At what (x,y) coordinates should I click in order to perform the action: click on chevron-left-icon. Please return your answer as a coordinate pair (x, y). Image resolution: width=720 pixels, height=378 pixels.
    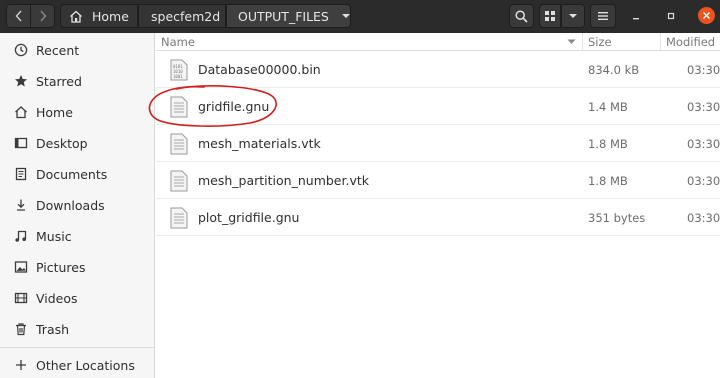
    Looking at the image, I should click on (18, 16).